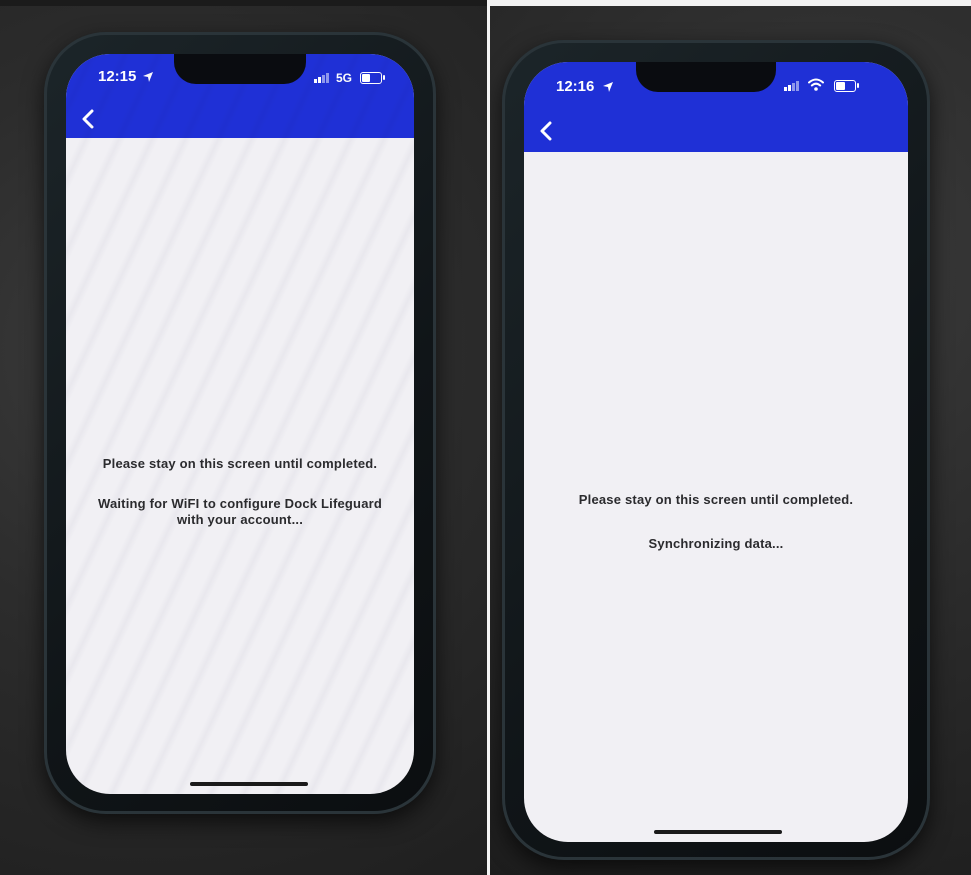  What do you see at coordinates (816, 84) in the screenshot?
I see `wifi-icon` at bounding box center [816, 84].